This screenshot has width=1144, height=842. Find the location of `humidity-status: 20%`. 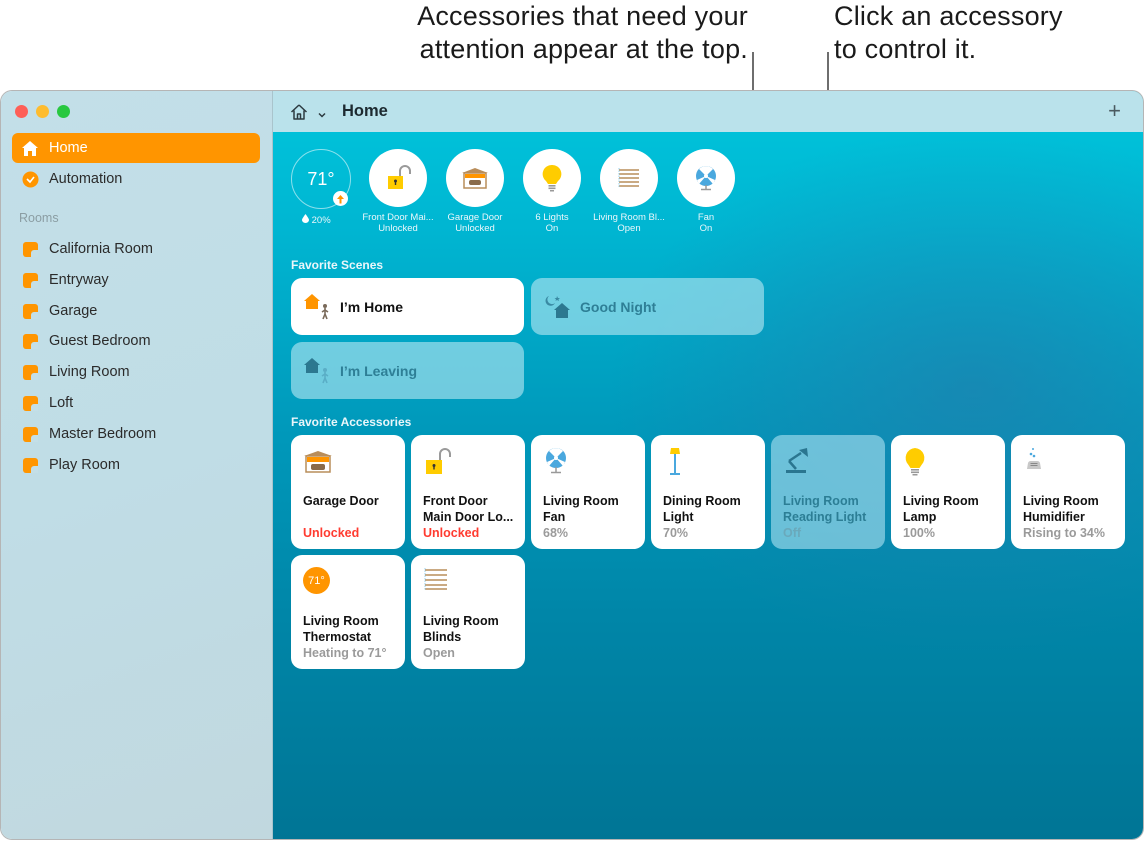

humidity-status: 20% is located at coordinates (316, 220).